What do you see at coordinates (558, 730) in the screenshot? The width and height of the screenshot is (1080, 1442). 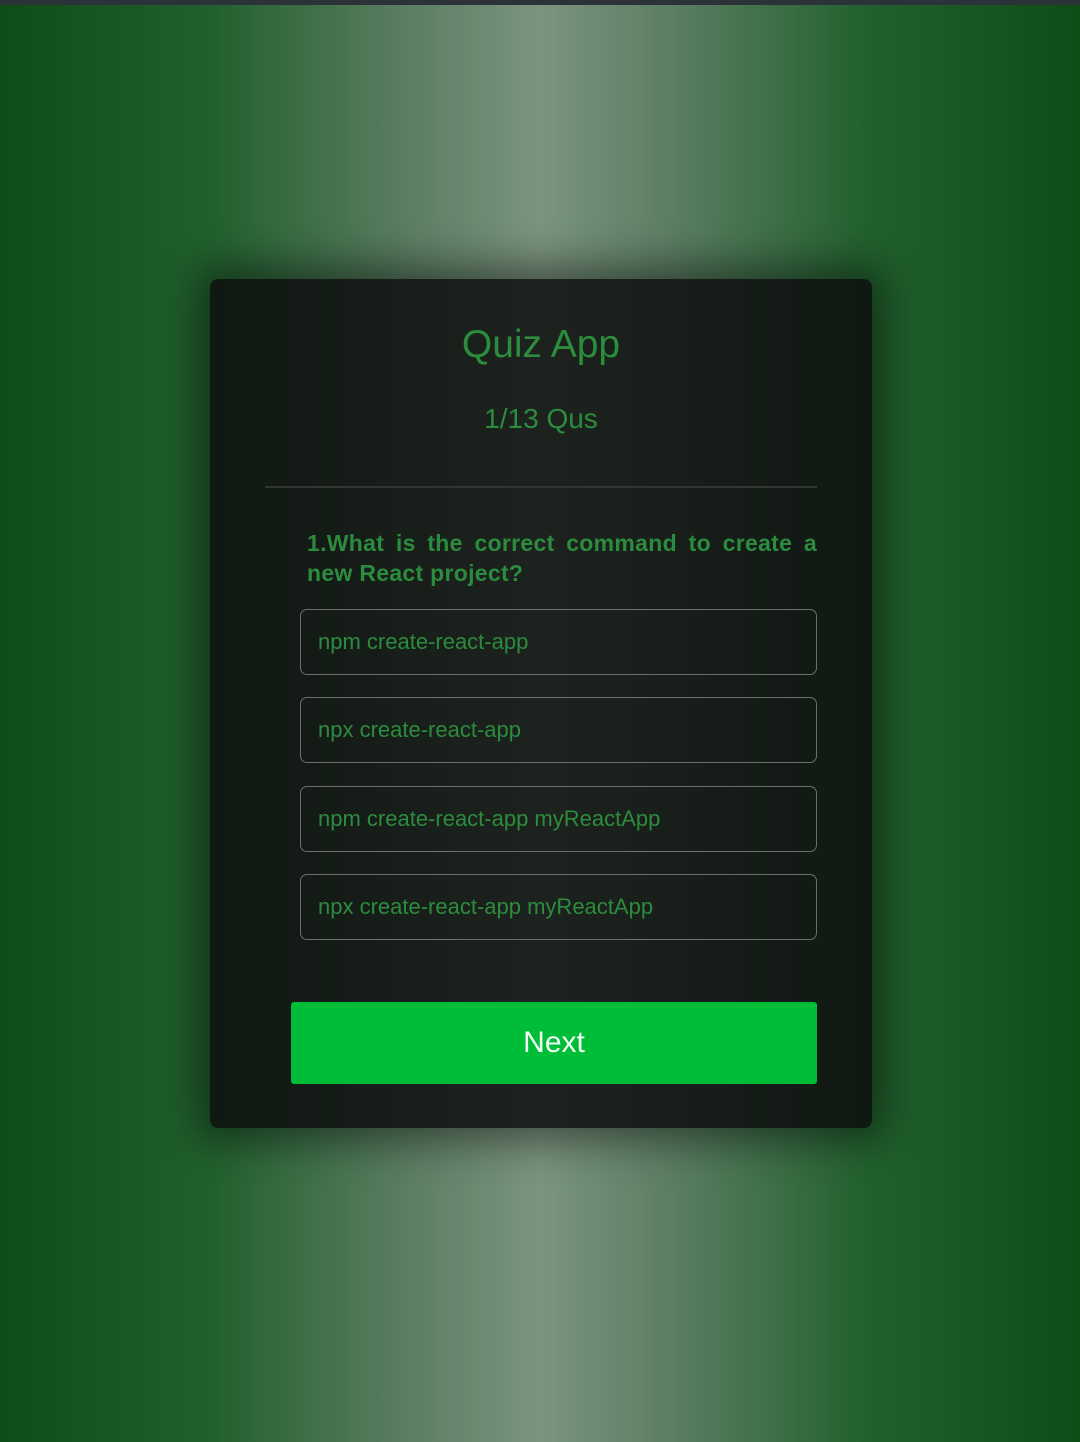 I see `answer-option: npx create-react-app` at bounding box center [558, 730].